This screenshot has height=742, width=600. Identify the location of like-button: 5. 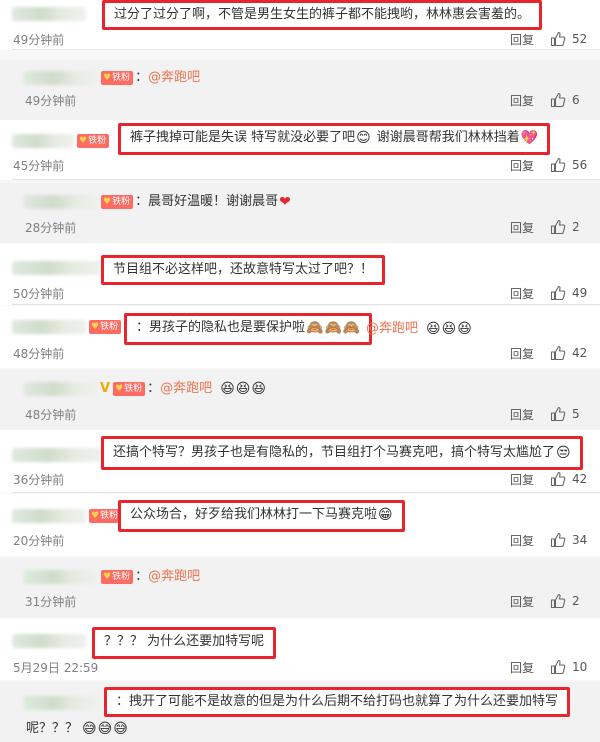
(575, 414).